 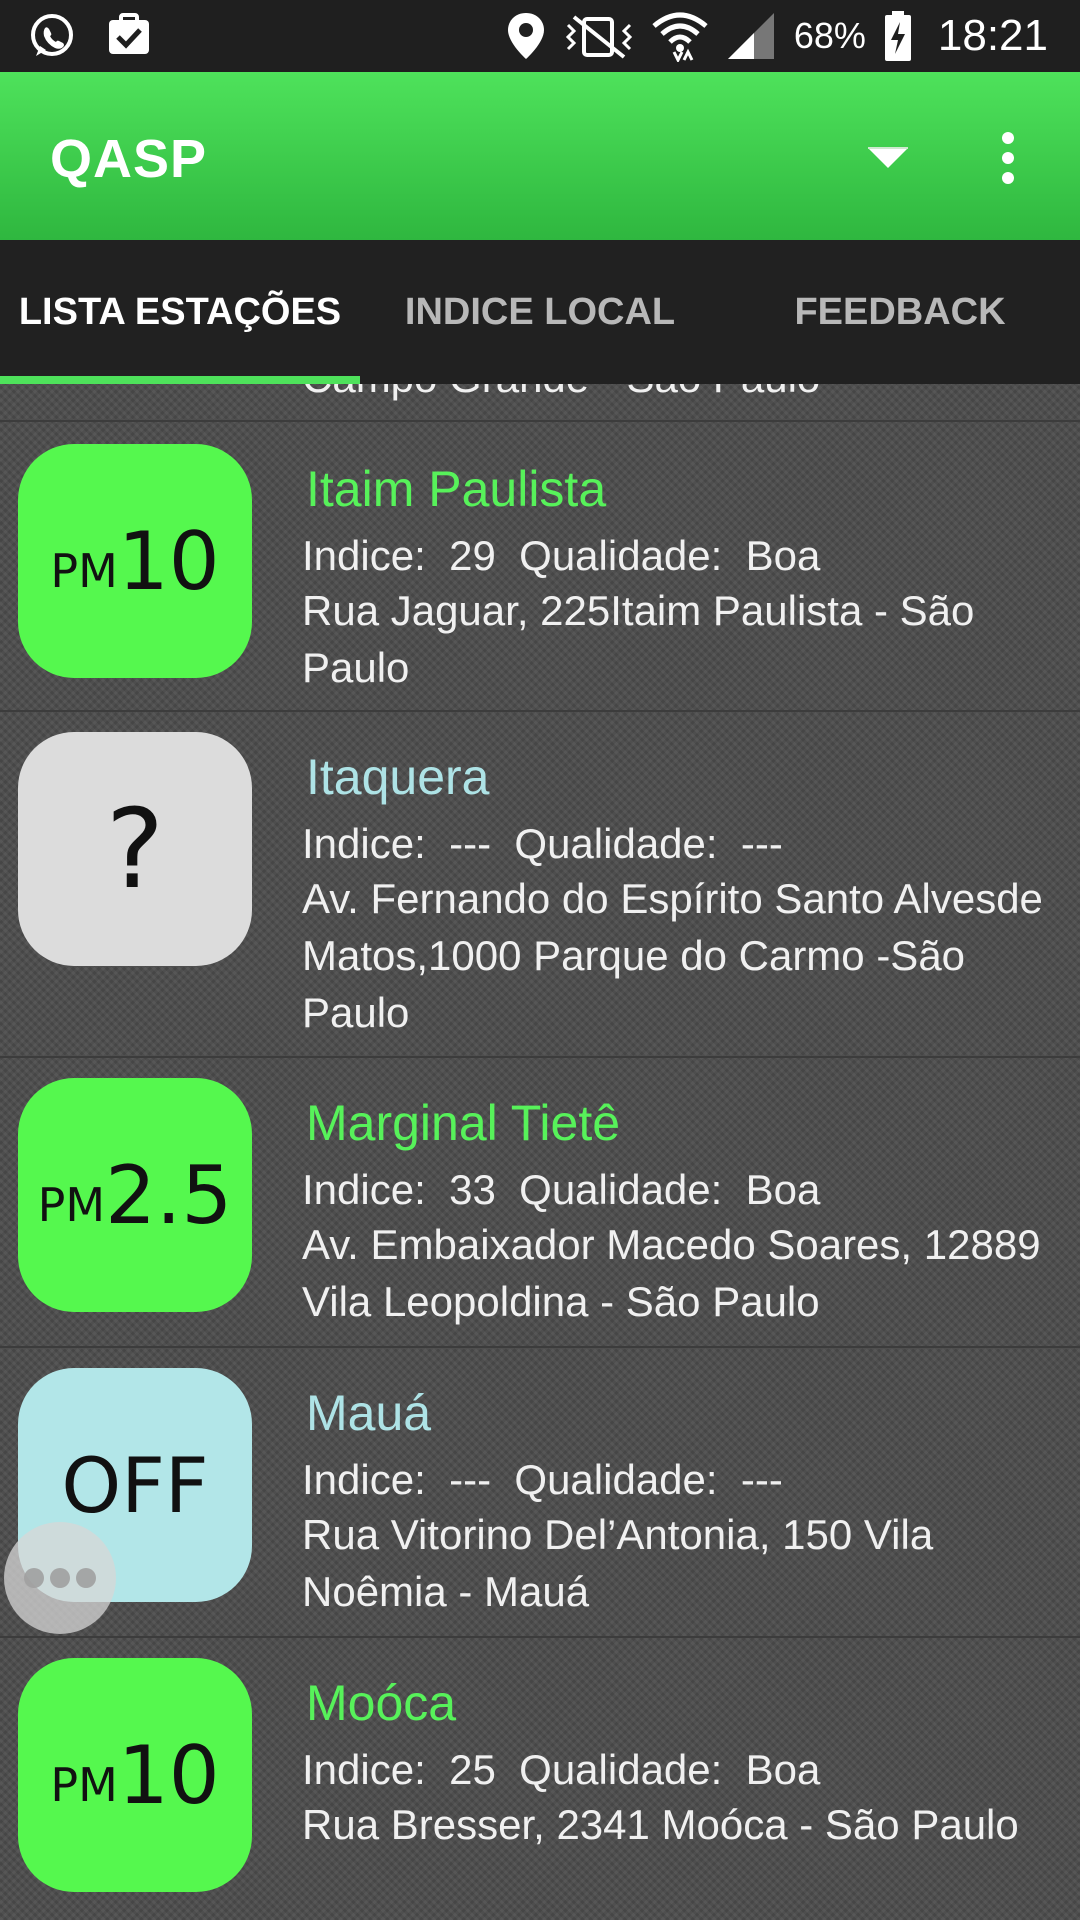 What do you see at coordinates (829, 35) in the screenshot?
I see `battery-percentage: 68%` at bounding box center [829, 35].